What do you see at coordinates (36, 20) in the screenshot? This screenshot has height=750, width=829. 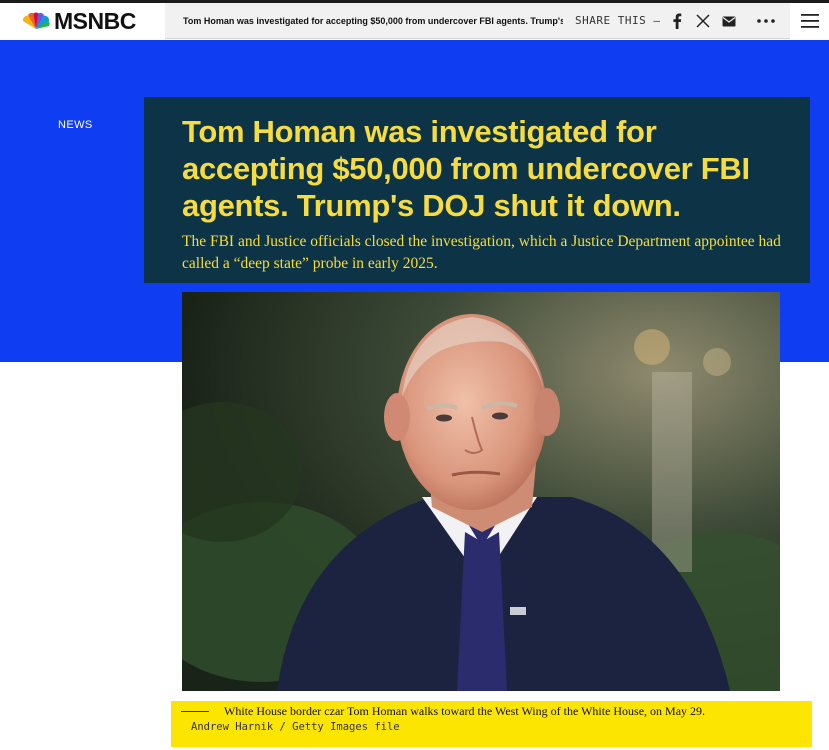 I see `peacock-icon` at bounding box center [36, 20].